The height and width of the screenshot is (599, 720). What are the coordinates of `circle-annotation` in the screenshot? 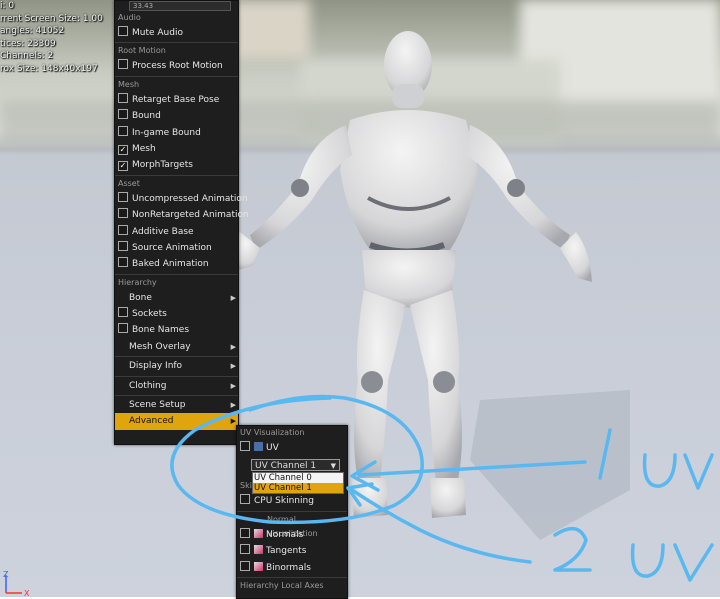 It's located at (297, 459).